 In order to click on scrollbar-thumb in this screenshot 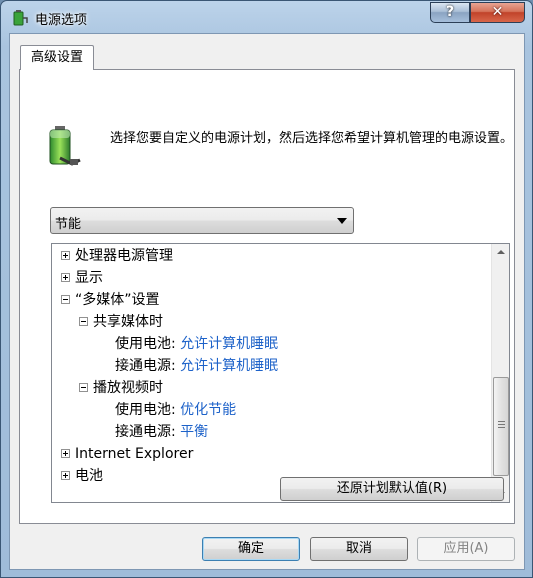, I will do `click(501, 426)`.